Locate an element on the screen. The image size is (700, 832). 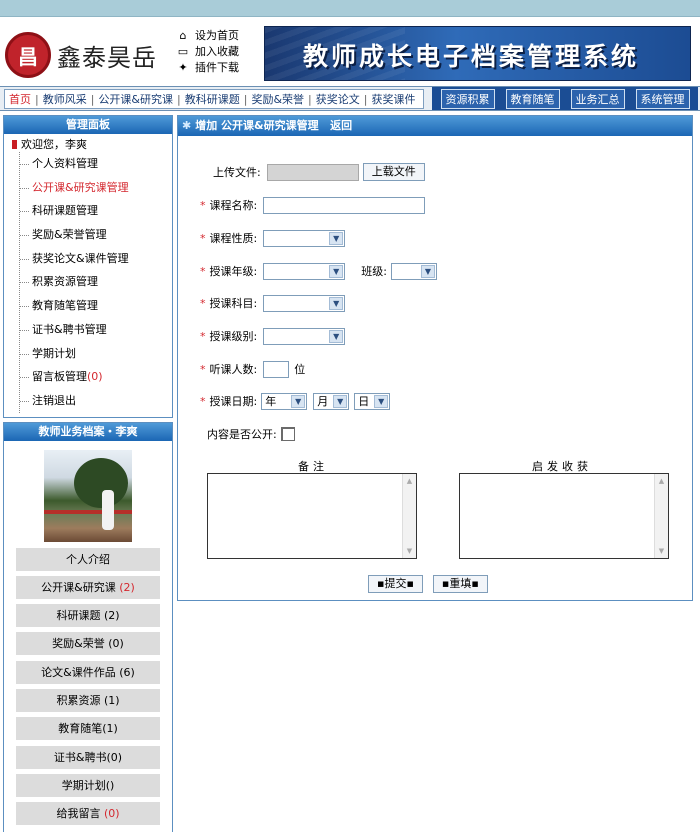
sidebar-item-plan: 学期计划 is located at coordinates (96, 354).